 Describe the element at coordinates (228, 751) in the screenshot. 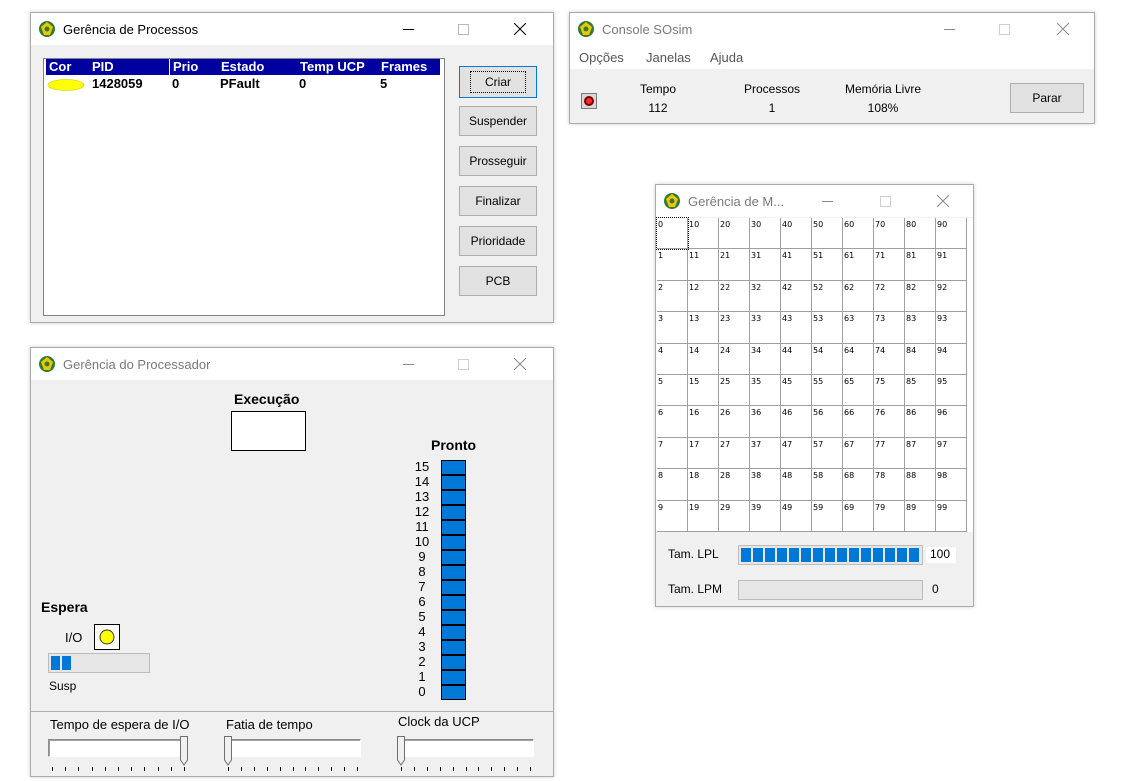

I see `fatia-slider-thumb` at that location.